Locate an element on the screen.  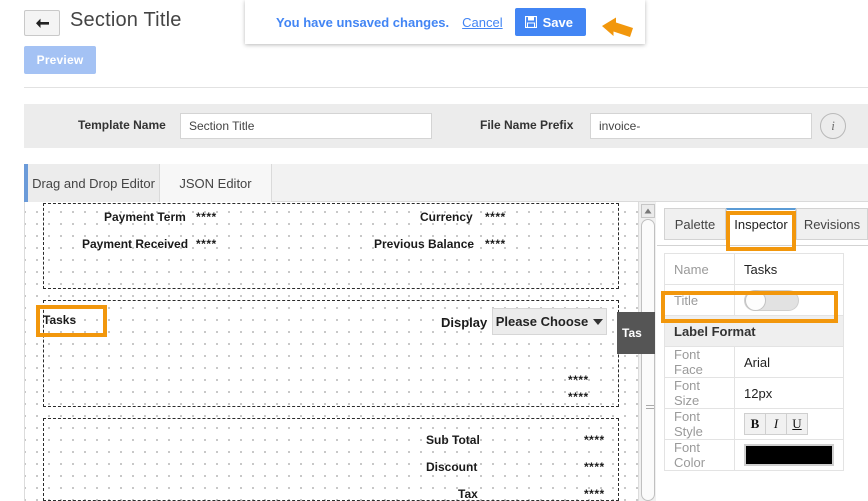
property-value-font-size: 12px is located at coordinates (789, 393).